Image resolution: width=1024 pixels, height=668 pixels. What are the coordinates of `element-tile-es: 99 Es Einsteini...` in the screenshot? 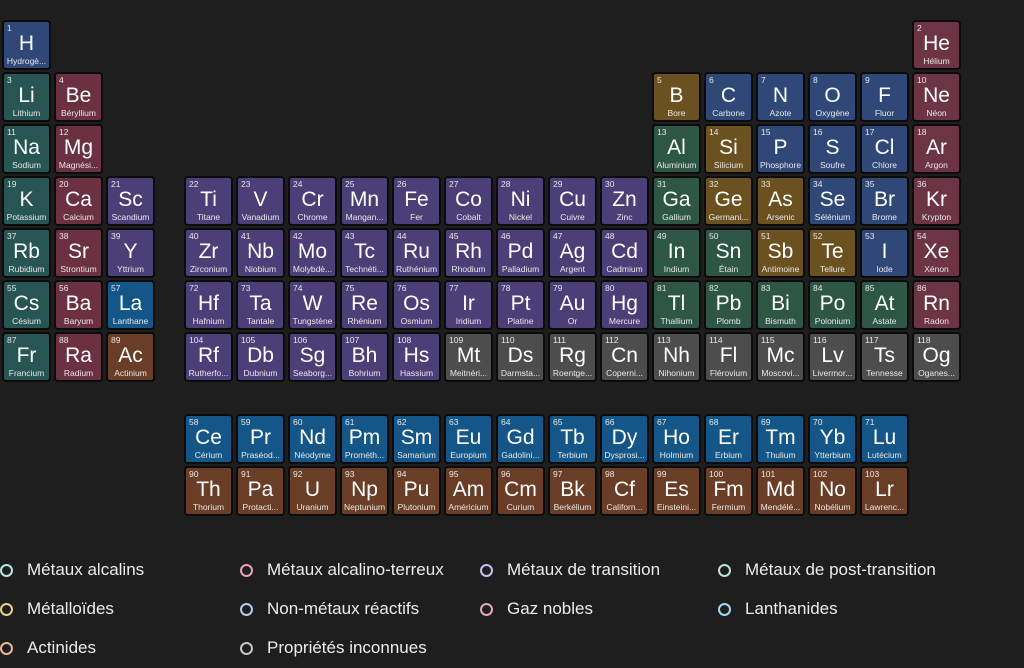 It's located at (676, 491).